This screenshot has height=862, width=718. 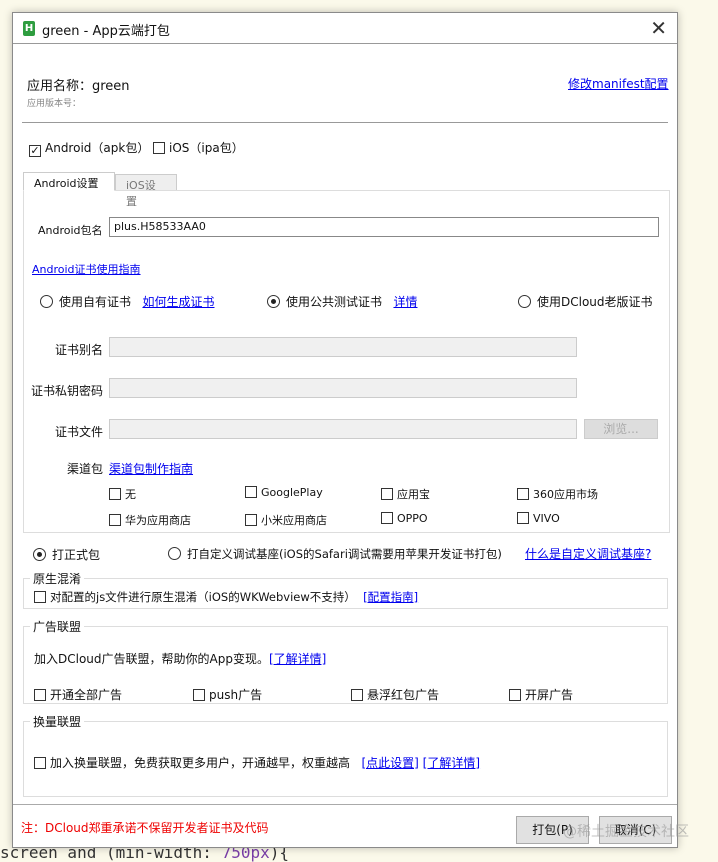 What do you see at coordinates (236, 695) in the screenshot?
I see `label: push广告` at bounding box center [236, 695].